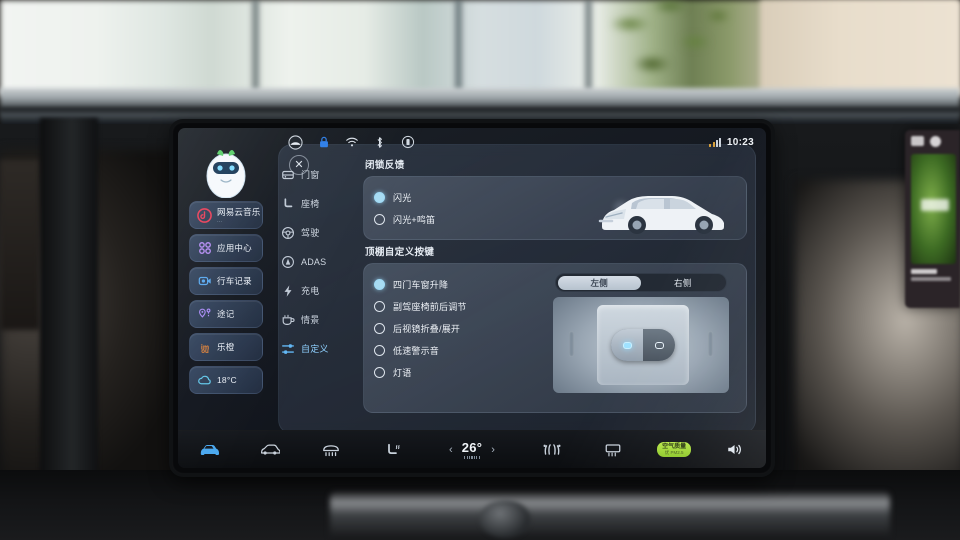 This screenshot has width=960, height=540. I want to click on climate-airflow-button, so click(551, 449).